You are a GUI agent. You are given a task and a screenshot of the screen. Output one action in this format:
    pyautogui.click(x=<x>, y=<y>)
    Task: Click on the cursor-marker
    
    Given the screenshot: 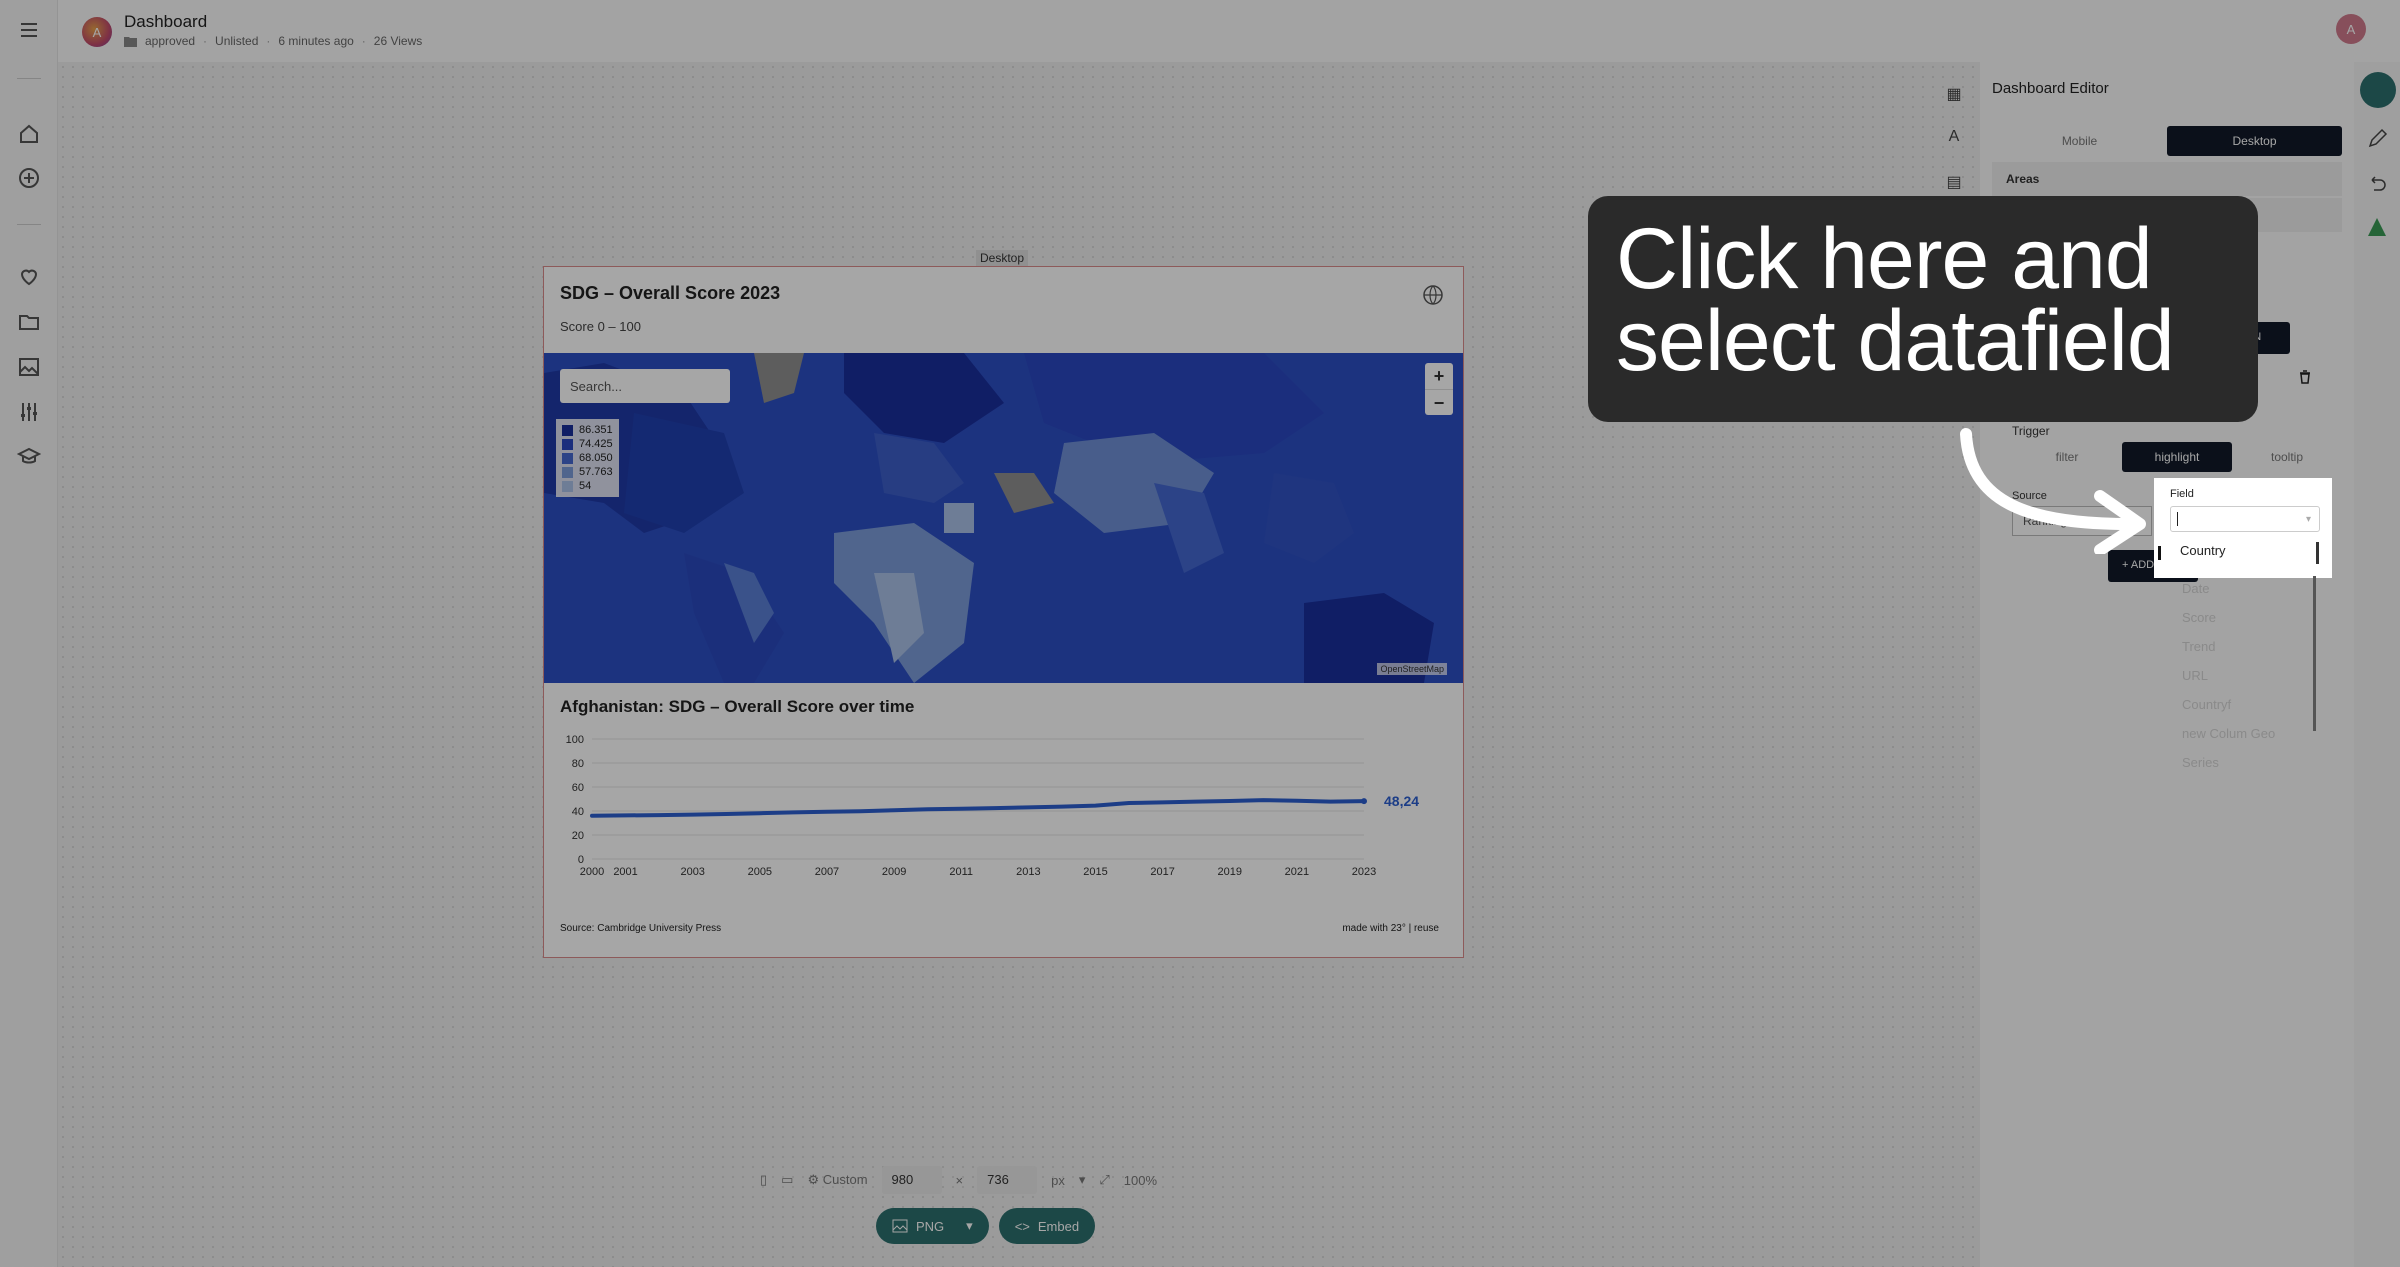 What is the action you would take?
    pyautogui.click(x=2159, y=553)
    